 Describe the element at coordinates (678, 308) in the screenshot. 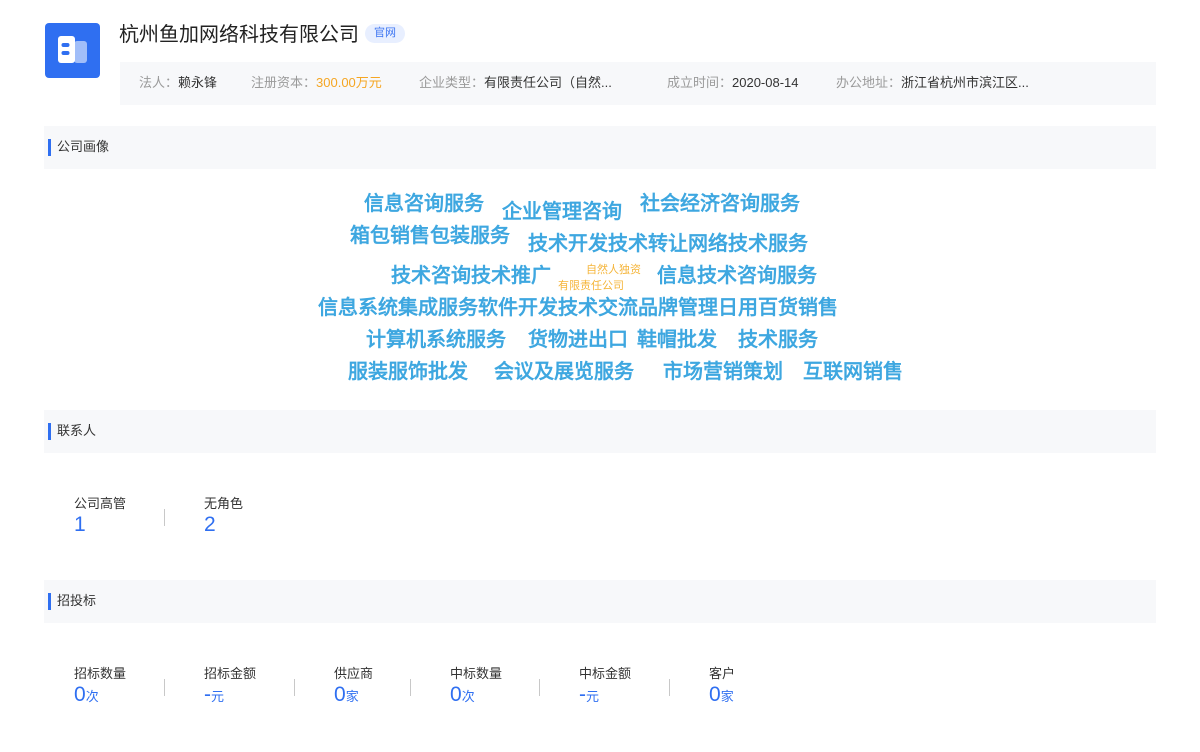

I see `word-cloud-tag: 品牌管理` at that location.